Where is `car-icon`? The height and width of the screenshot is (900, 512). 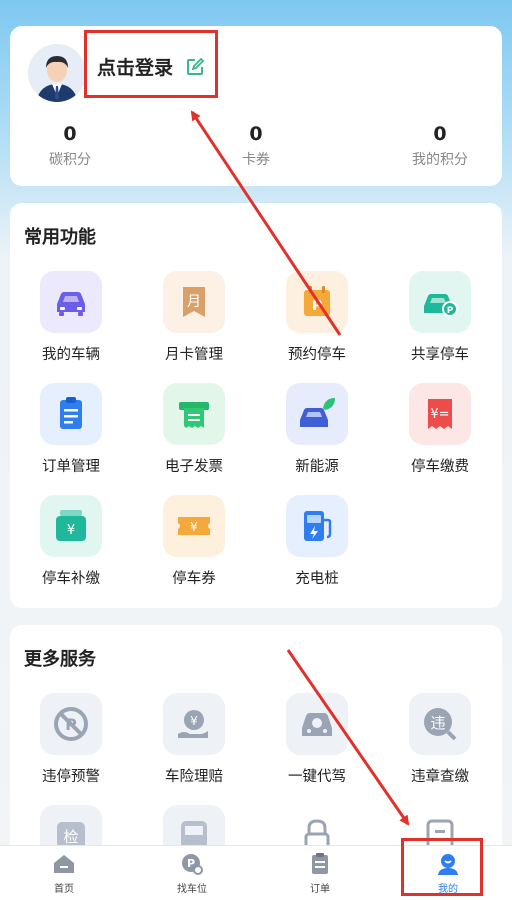 car-icon is located at coordinates (71, 302).